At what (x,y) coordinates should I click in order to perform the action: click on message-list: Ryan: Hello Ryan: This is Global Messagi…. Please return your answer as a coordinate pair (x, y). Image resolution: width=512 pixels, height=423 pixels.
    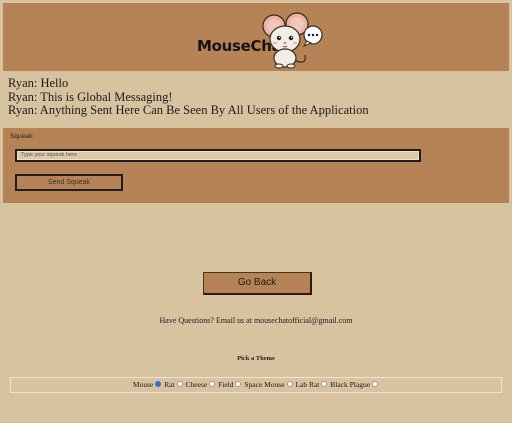
    Looking at the image, I should click on (188, 97).